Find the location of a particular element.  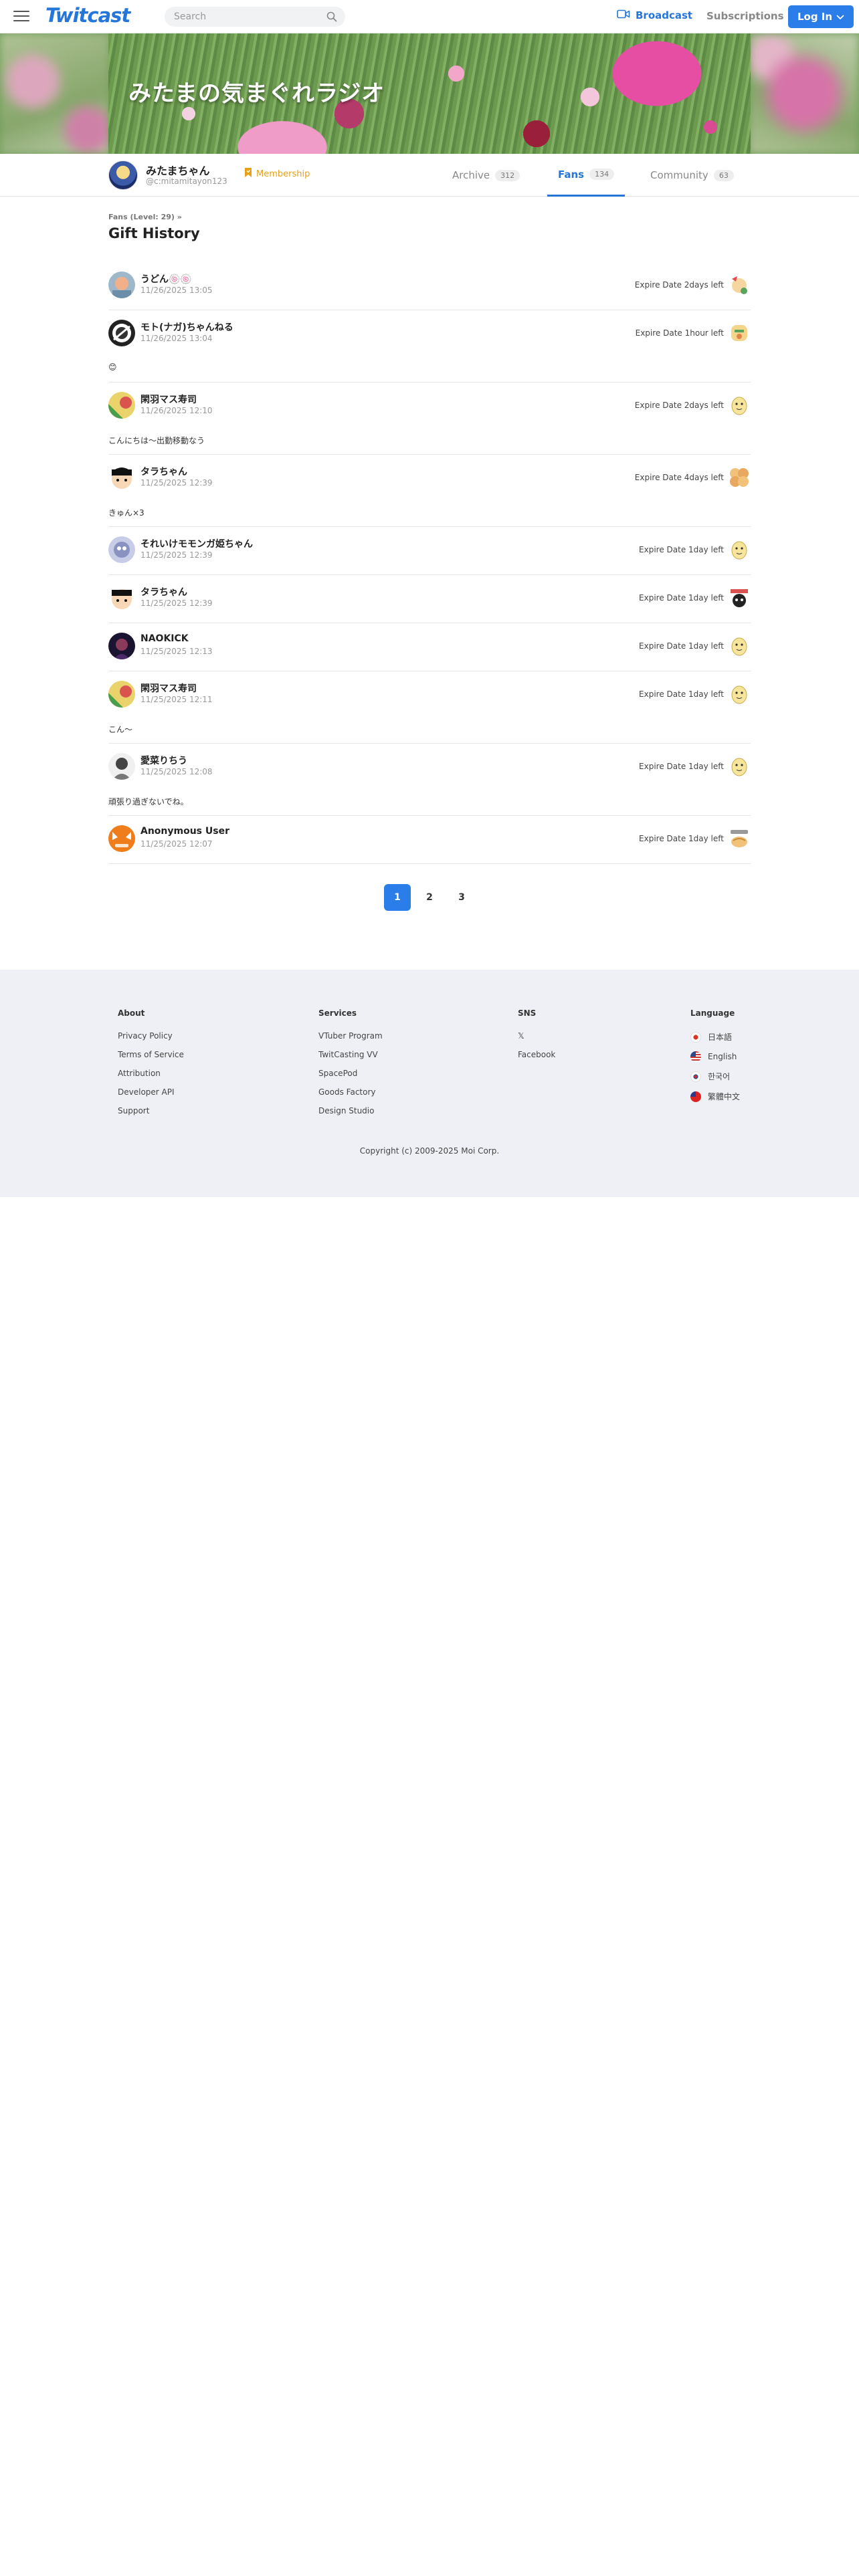

language-label: English is located at coordinates (723, 1056).